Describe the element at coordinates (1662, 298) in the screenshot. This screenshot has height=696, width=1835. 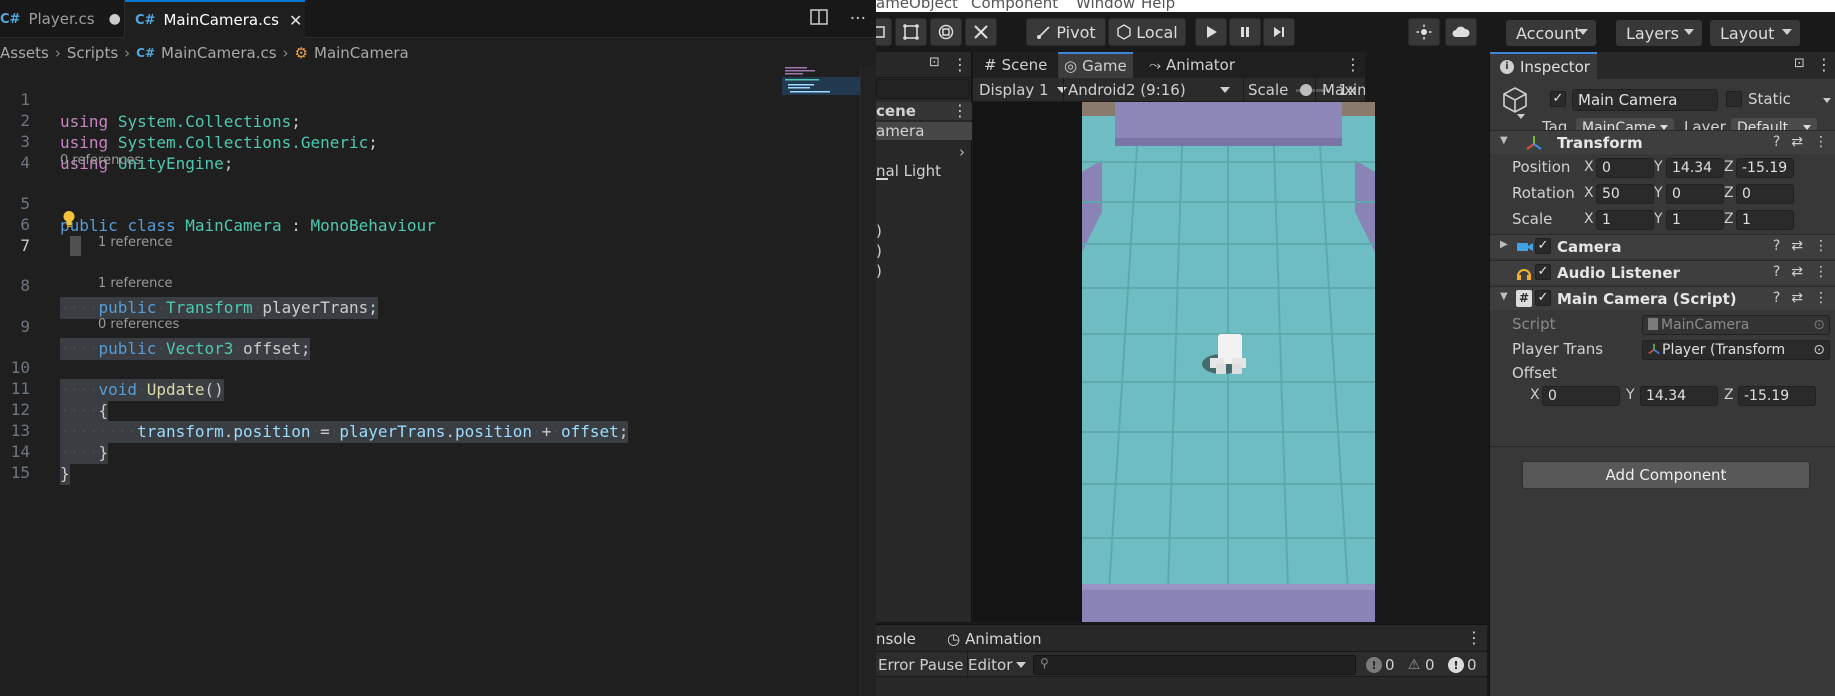
I see `script-component-header: ▼ # ✓ Main Camera (Script) ? ⇄ ⋮` at that location.